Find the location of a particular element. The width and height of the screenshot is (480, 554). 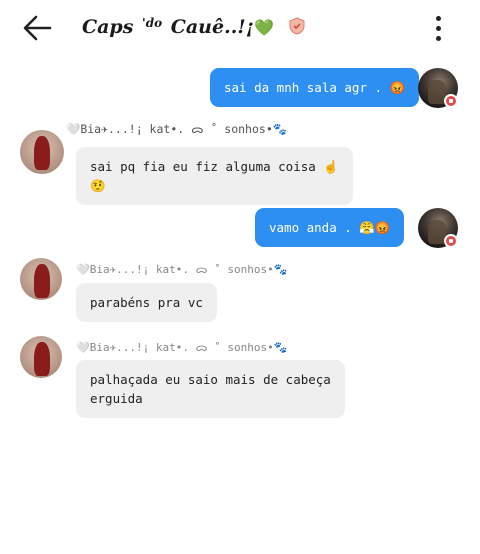

message-text-line2: 🤨 is located at coordinates (98, 185).